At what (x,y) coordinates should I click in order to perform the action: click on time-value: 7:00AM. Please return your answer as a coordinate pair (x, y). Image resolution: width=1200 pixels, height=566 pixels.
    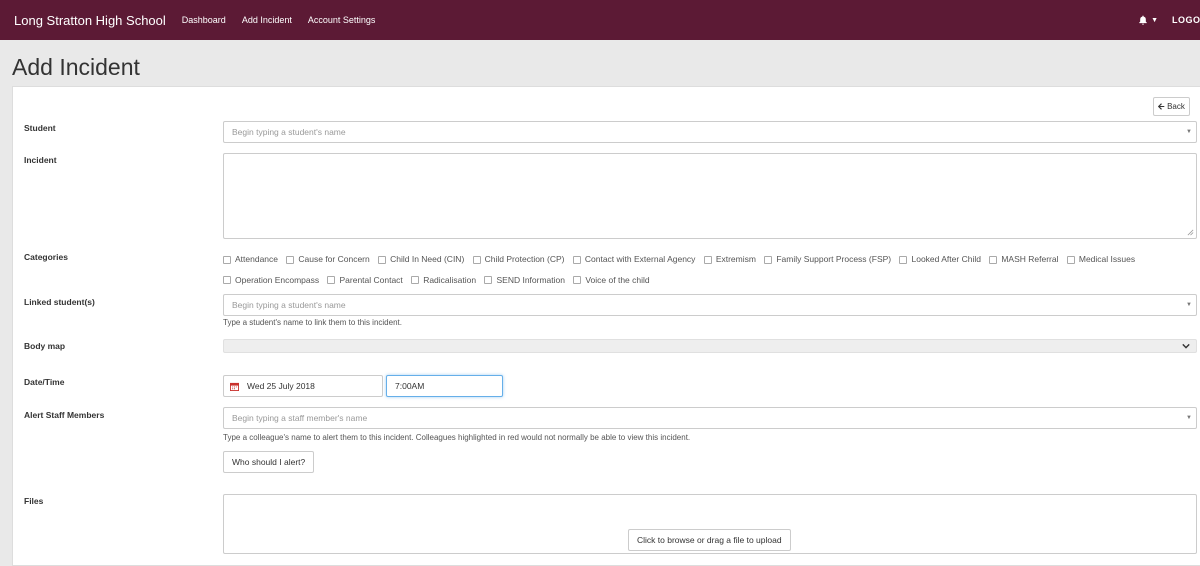
    Looking at the image, I should click on (410, 386).